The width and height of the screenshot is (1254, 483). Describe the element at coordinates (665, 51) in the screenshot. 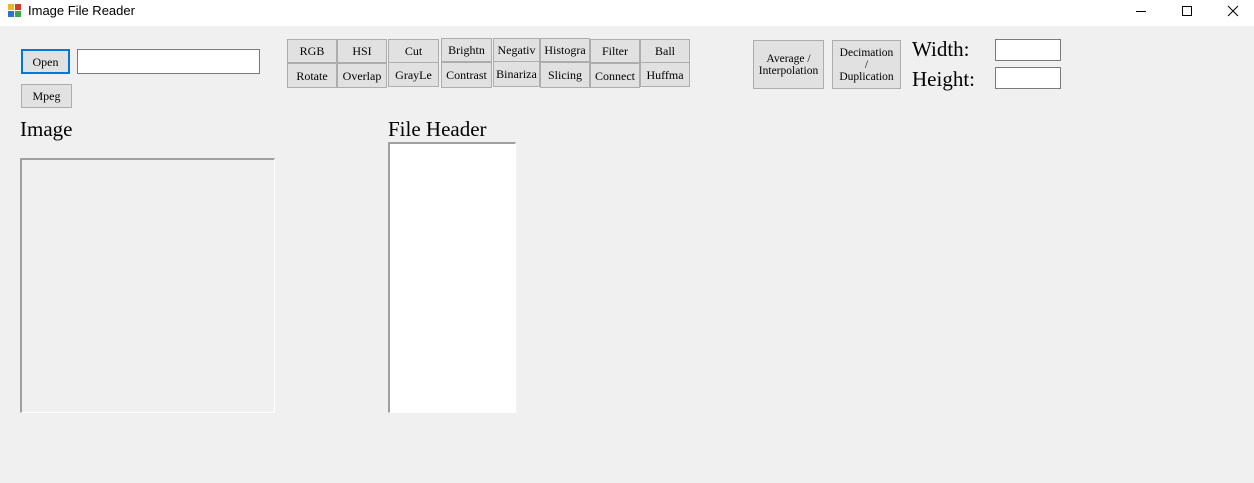

I see `ball-button: Ball` at that location.